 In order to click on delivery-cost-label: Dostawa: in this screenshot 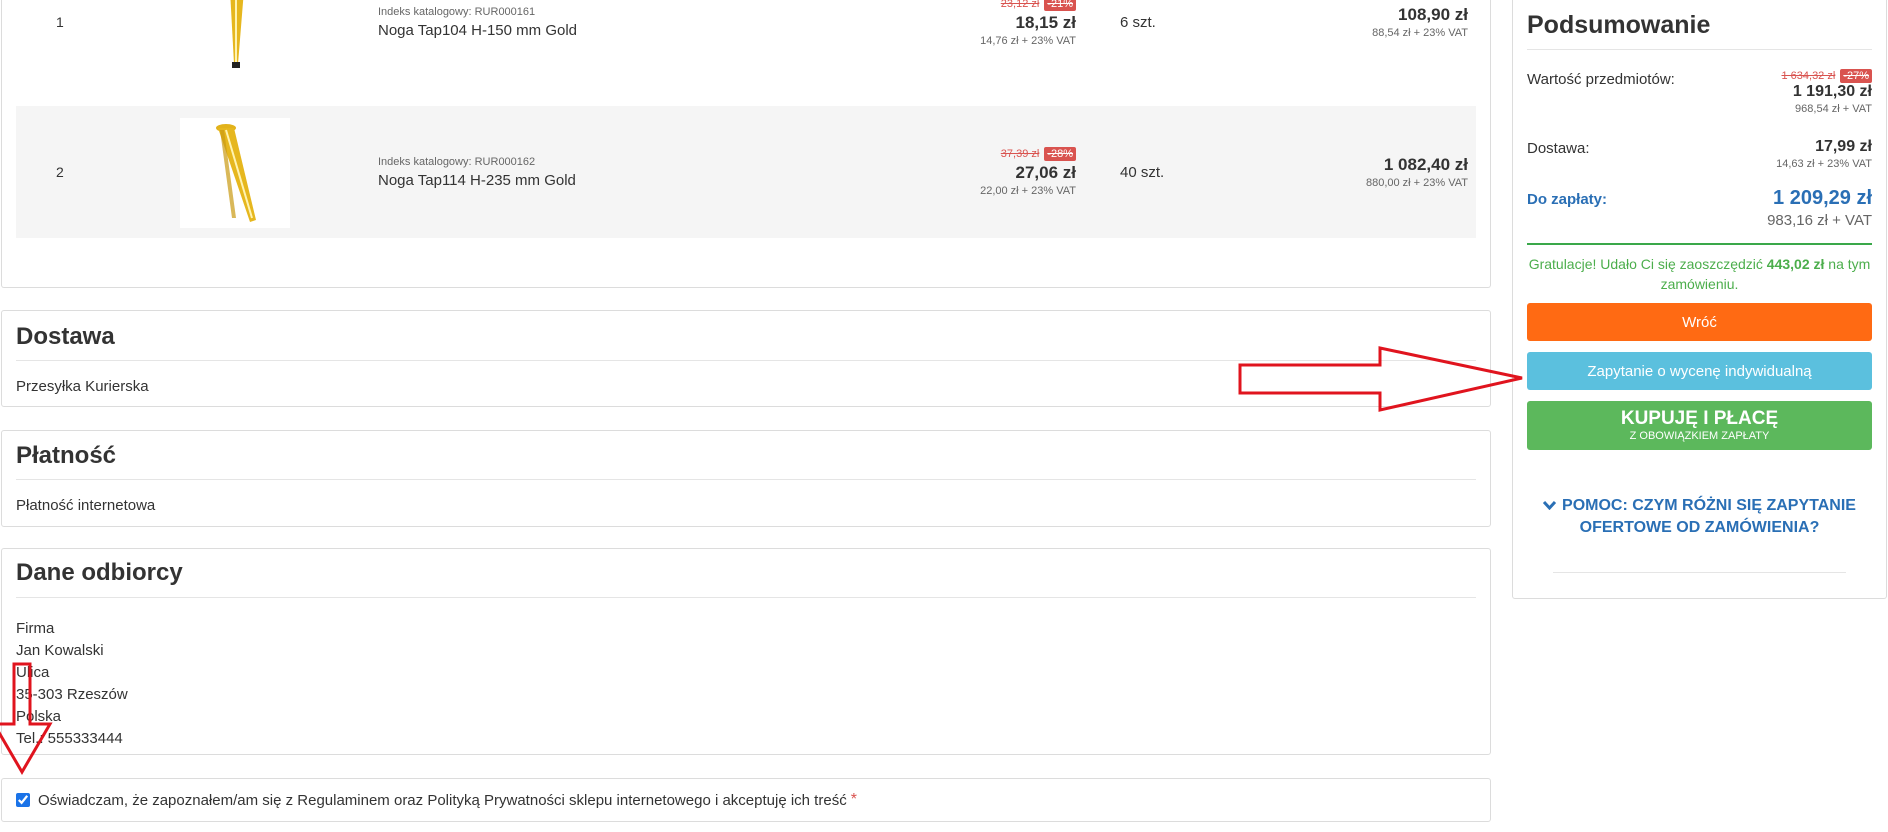, I will do `click(1558, 148)`.